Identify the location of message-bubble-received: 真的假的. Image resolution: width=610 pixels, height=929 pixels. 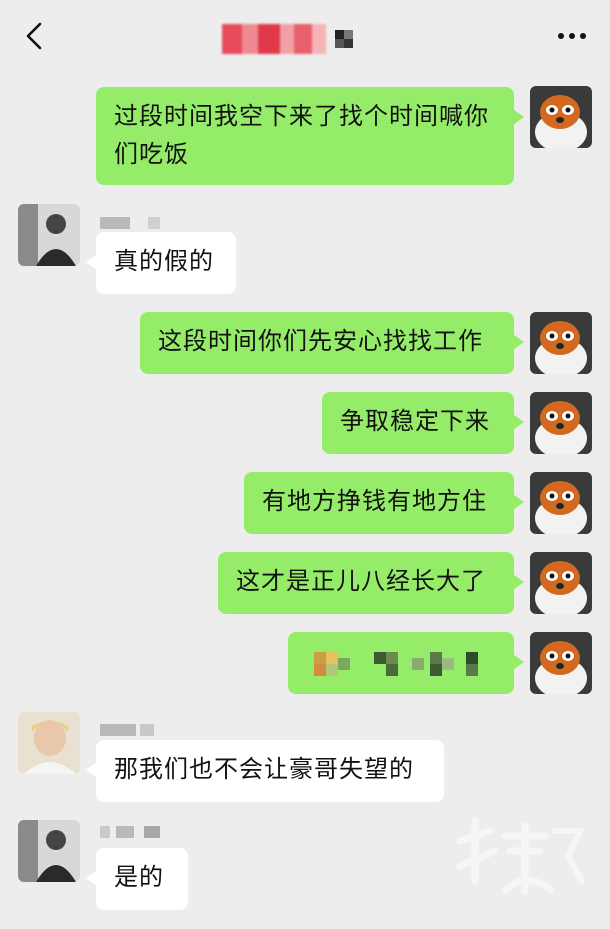
(161, 263).